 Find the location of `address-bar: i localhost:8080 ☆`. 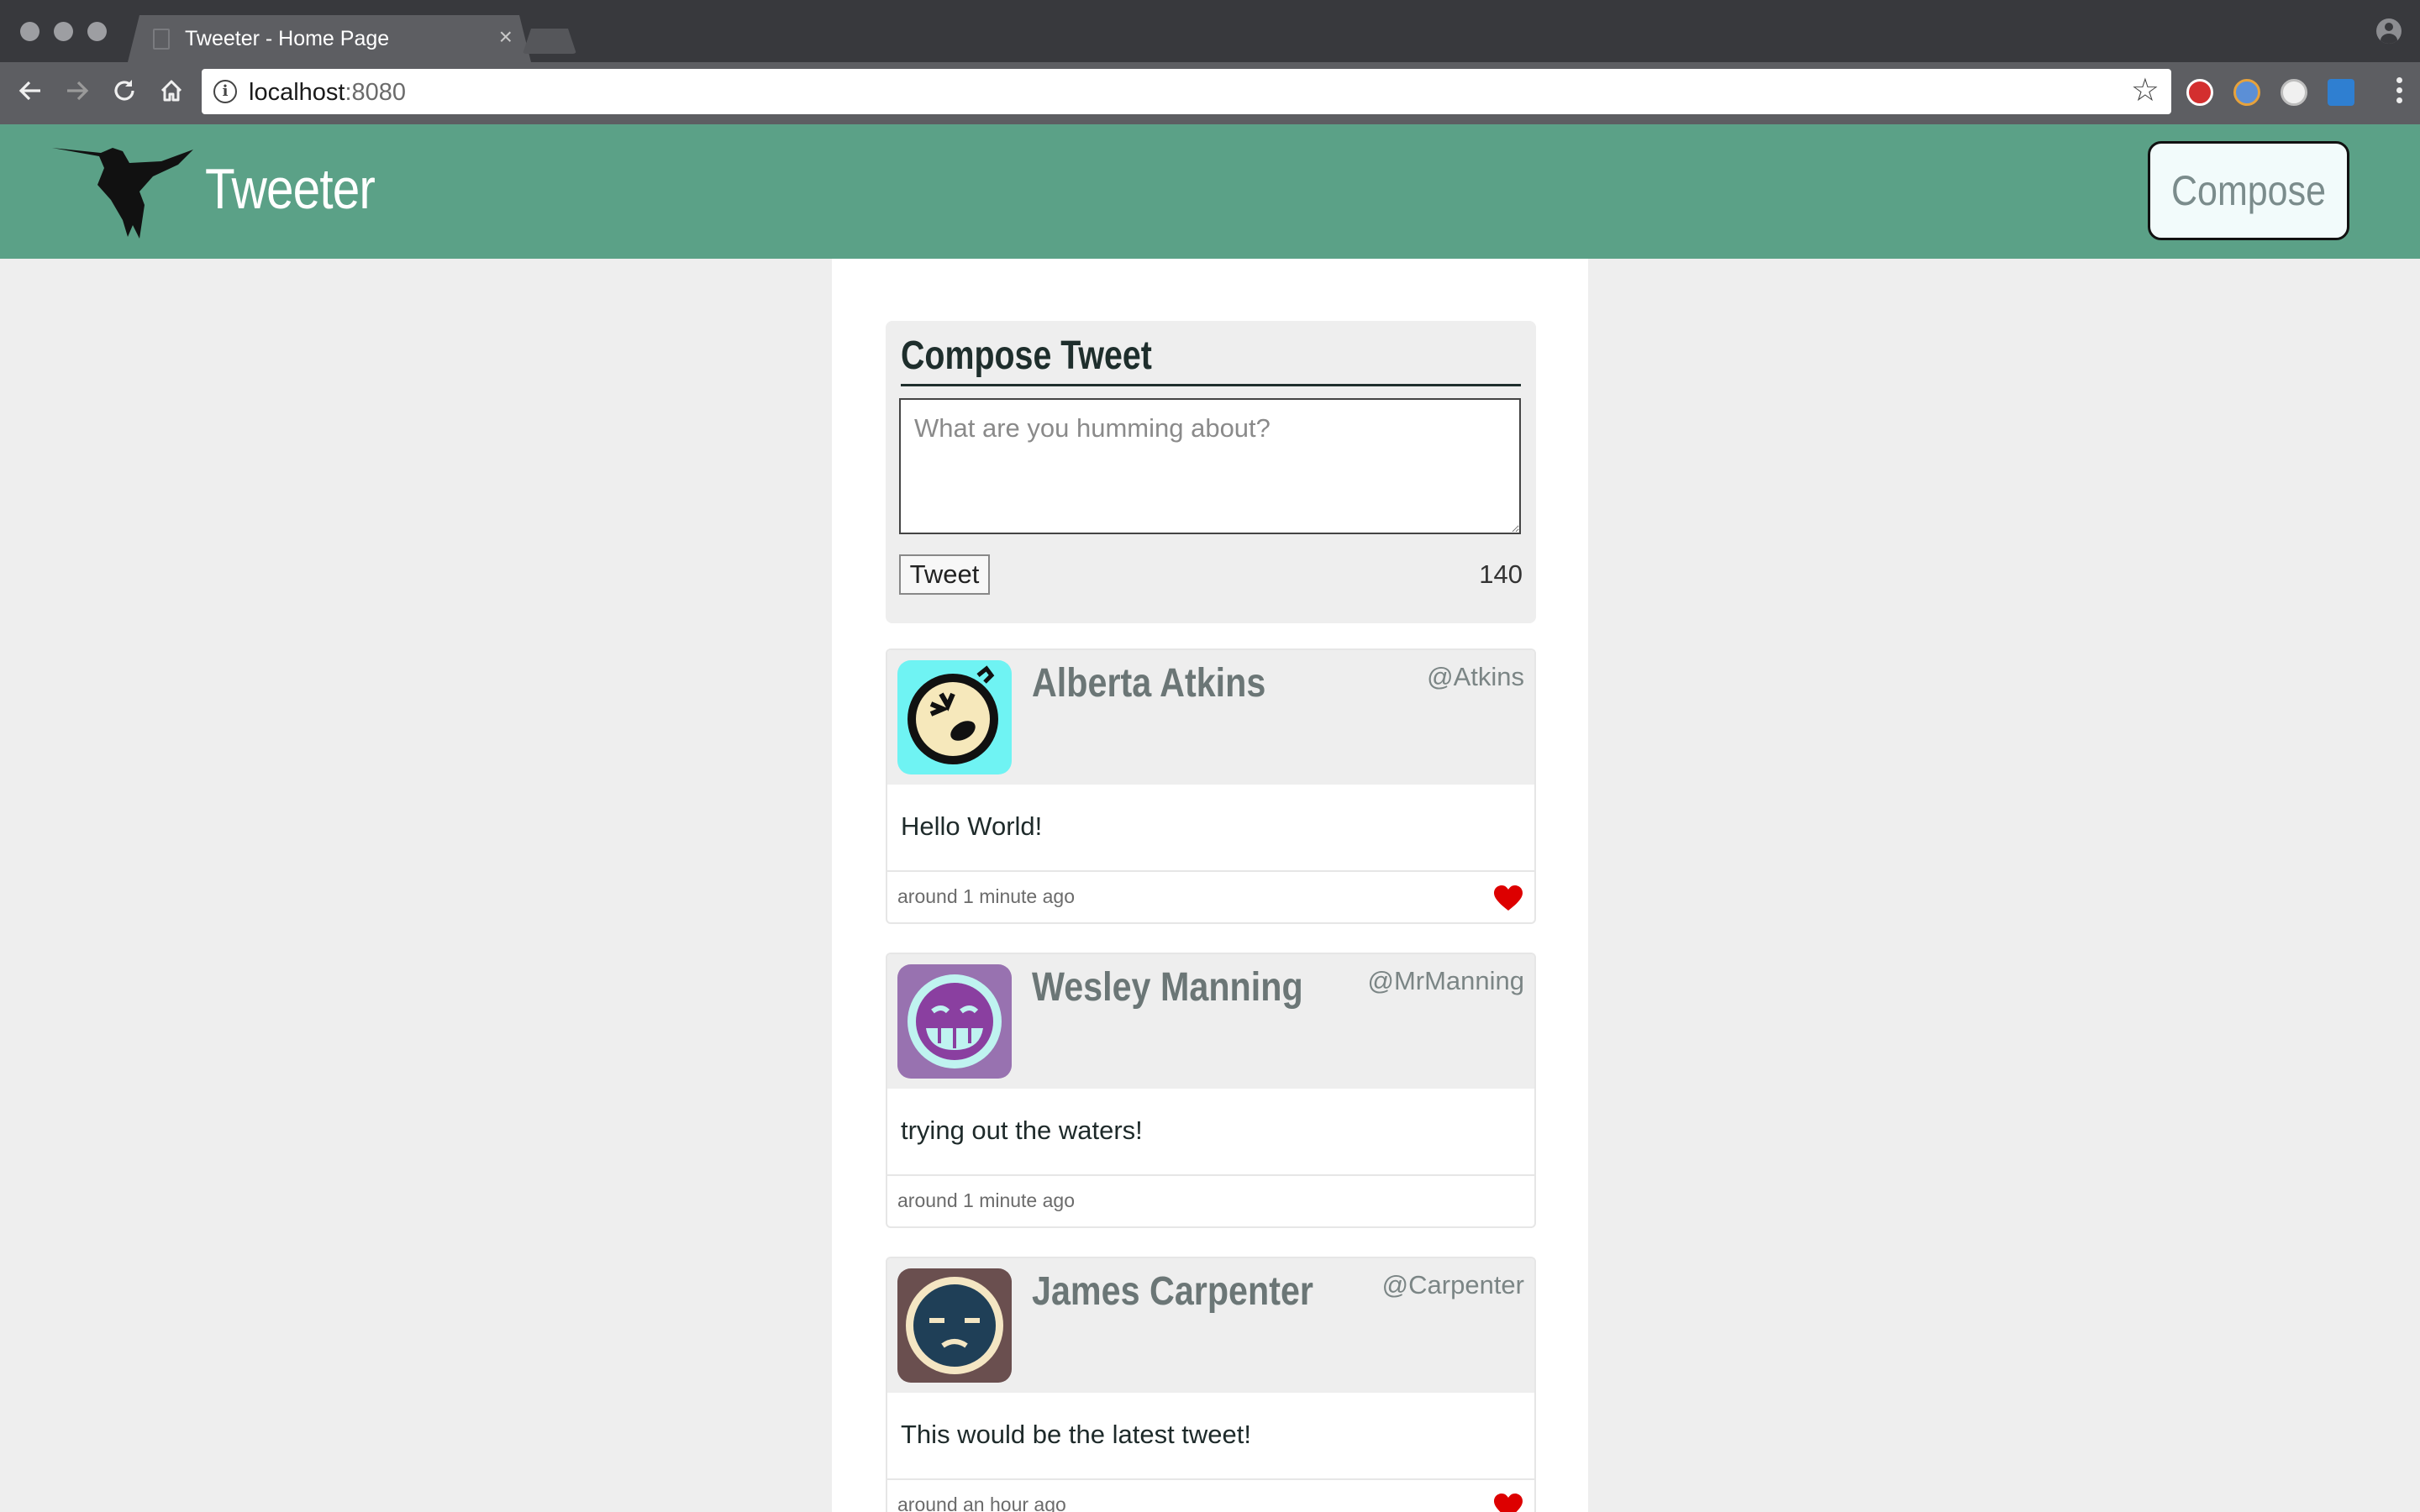

address-bar: i localhost:8080 ☆ is located at coordinates (1186, 91).